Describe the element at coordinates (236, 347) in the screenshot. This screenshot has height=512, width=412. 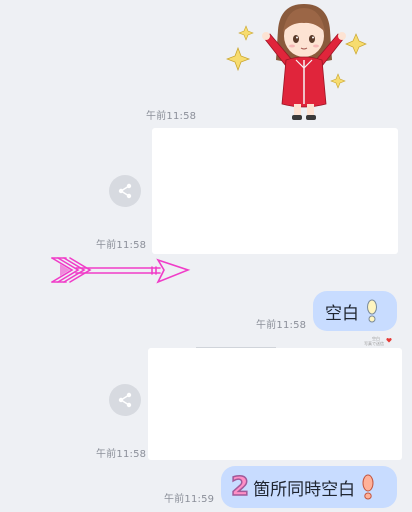
I see `divider-line` at that location.